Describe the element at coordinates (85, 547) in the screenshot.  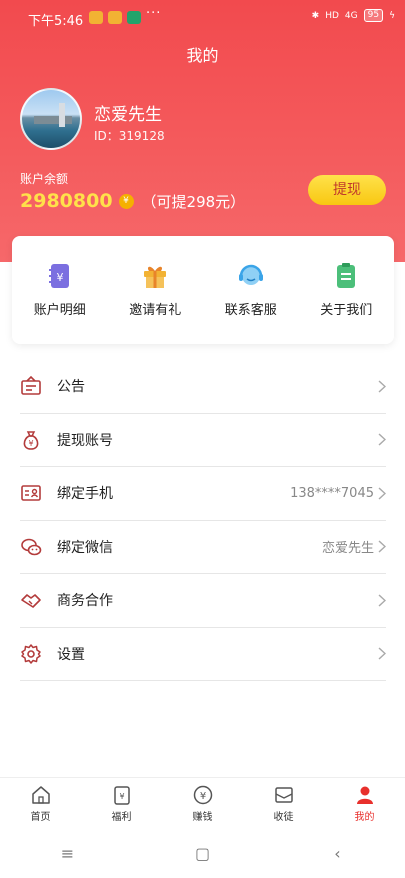
I see `menu-item-label: 绑定微信` at that location.